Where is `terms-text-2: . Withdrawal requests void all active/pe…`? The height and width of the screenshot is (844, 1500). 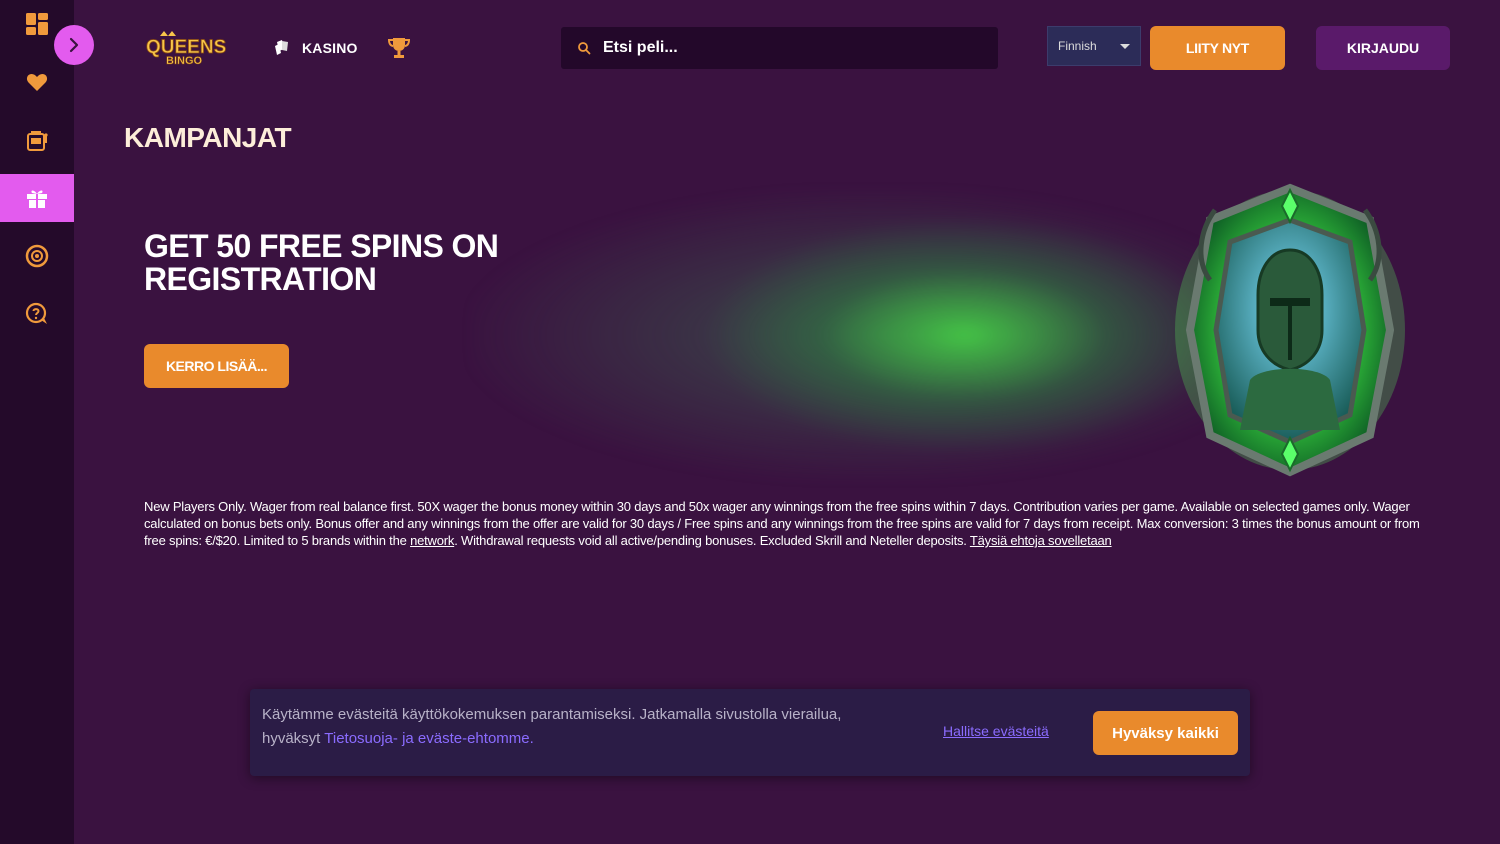
terms-text-2: . Withdrawal requests void all active/pe… is located at coordinates (712, 540).